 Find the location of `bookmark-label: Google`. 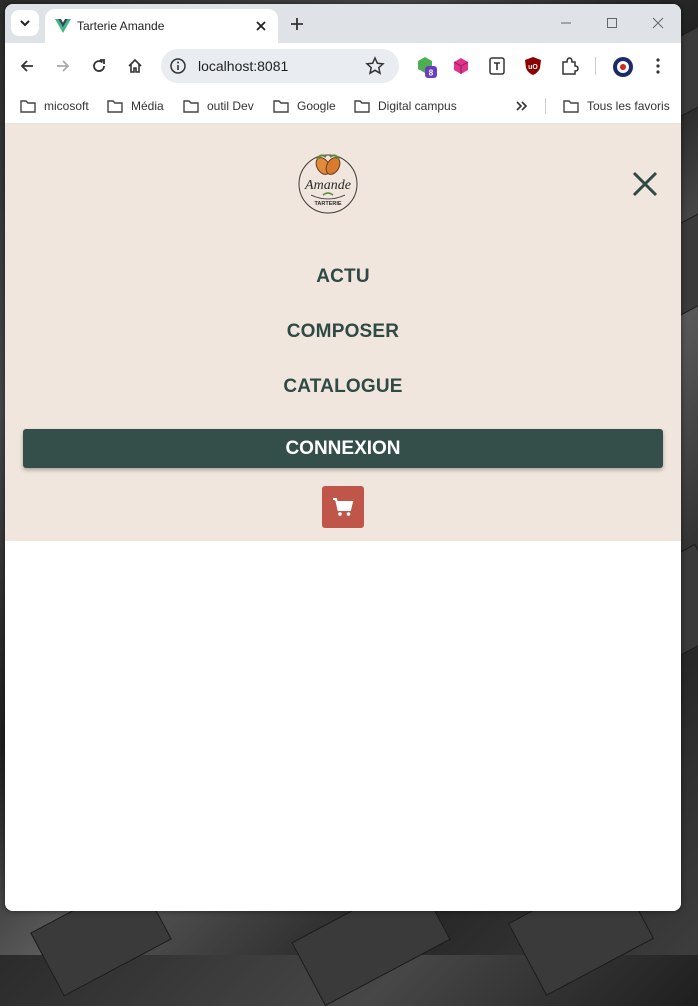

bookmark-label: Google is located at coordinates (316, 106).